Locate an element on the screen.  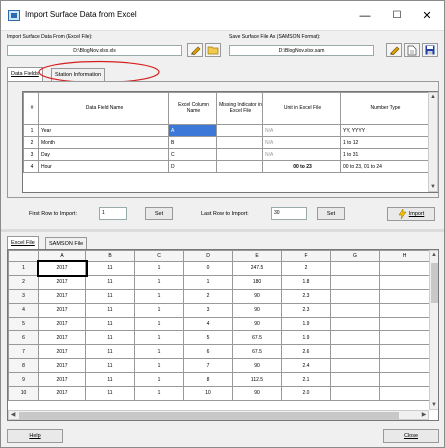
sheet-cell: 8 is located at coordinates (208, 380).